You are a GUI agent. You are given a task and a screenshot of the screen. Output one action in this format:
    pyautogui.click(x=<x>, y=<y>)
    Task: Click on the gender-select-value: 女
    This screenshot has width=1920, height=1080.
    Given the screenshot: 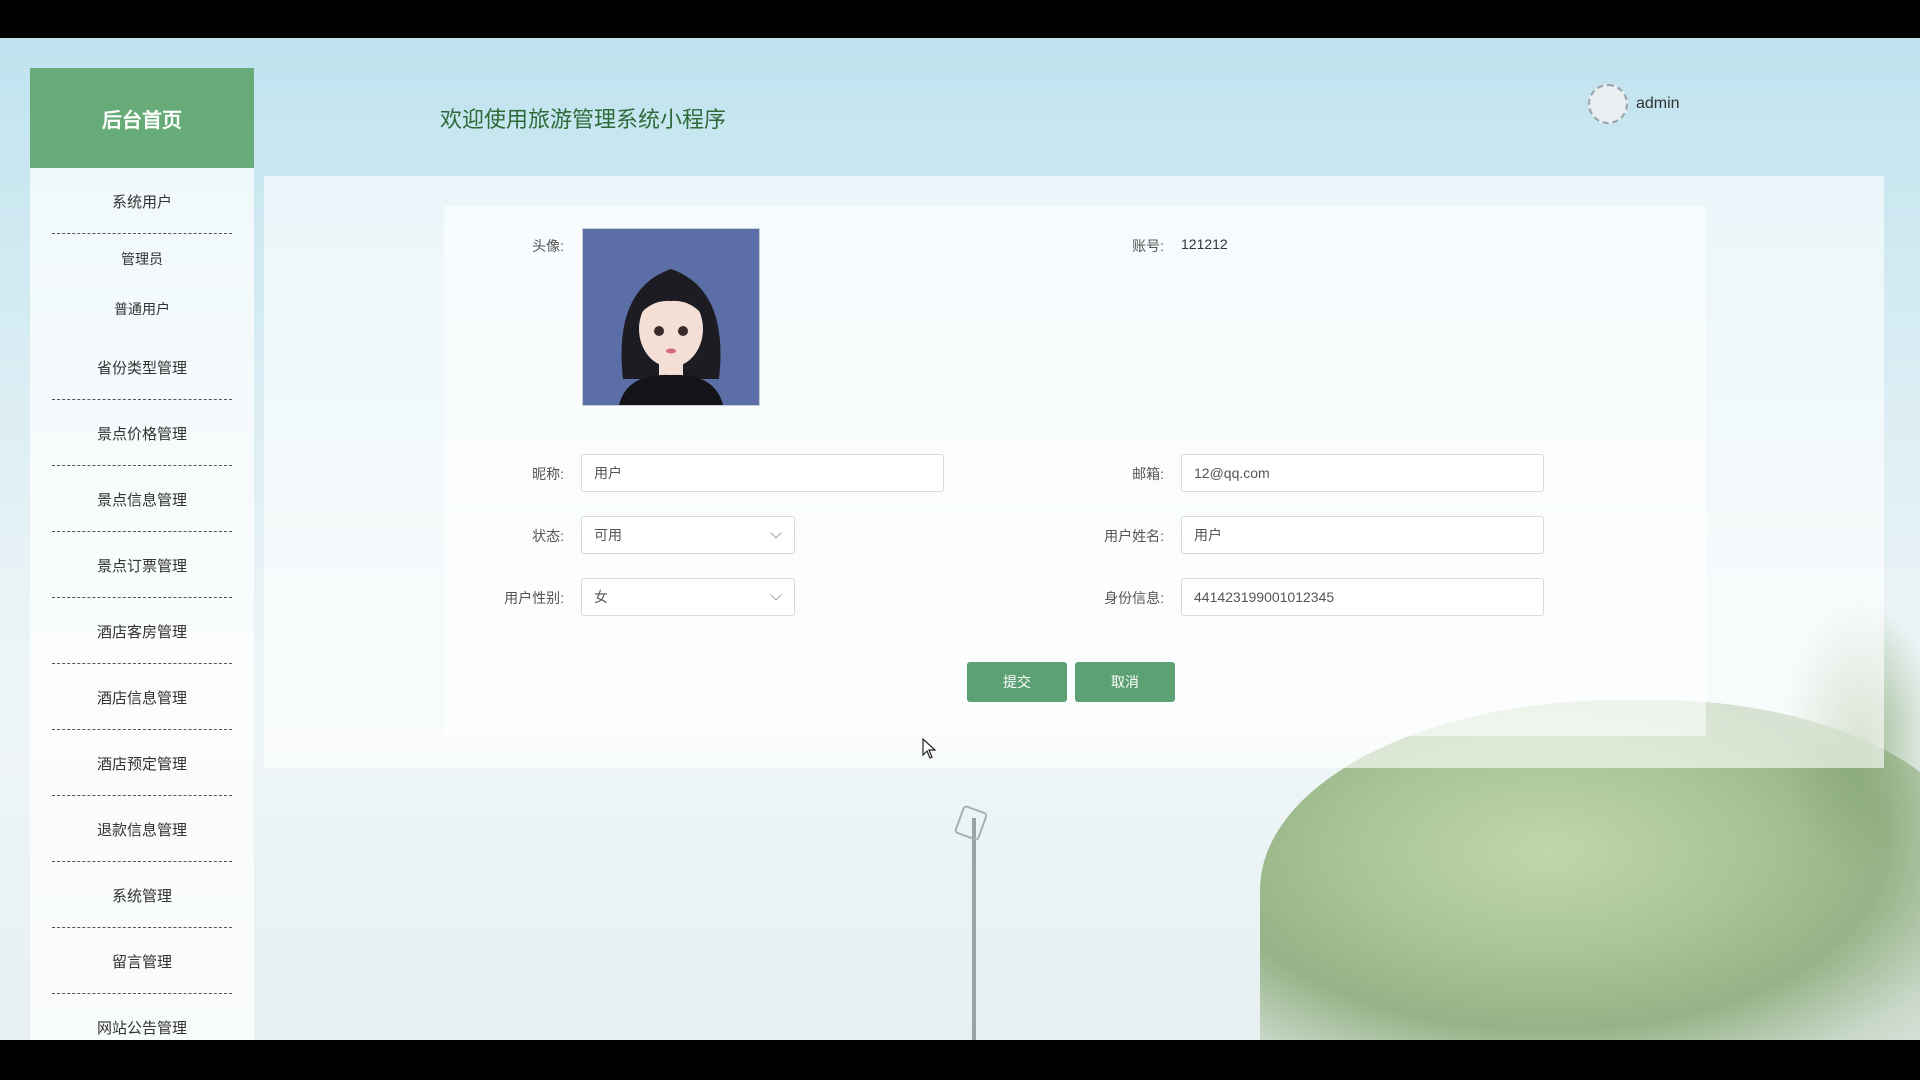 What is the action you would take?
    pyautogui.click(x=601, y=597)
    